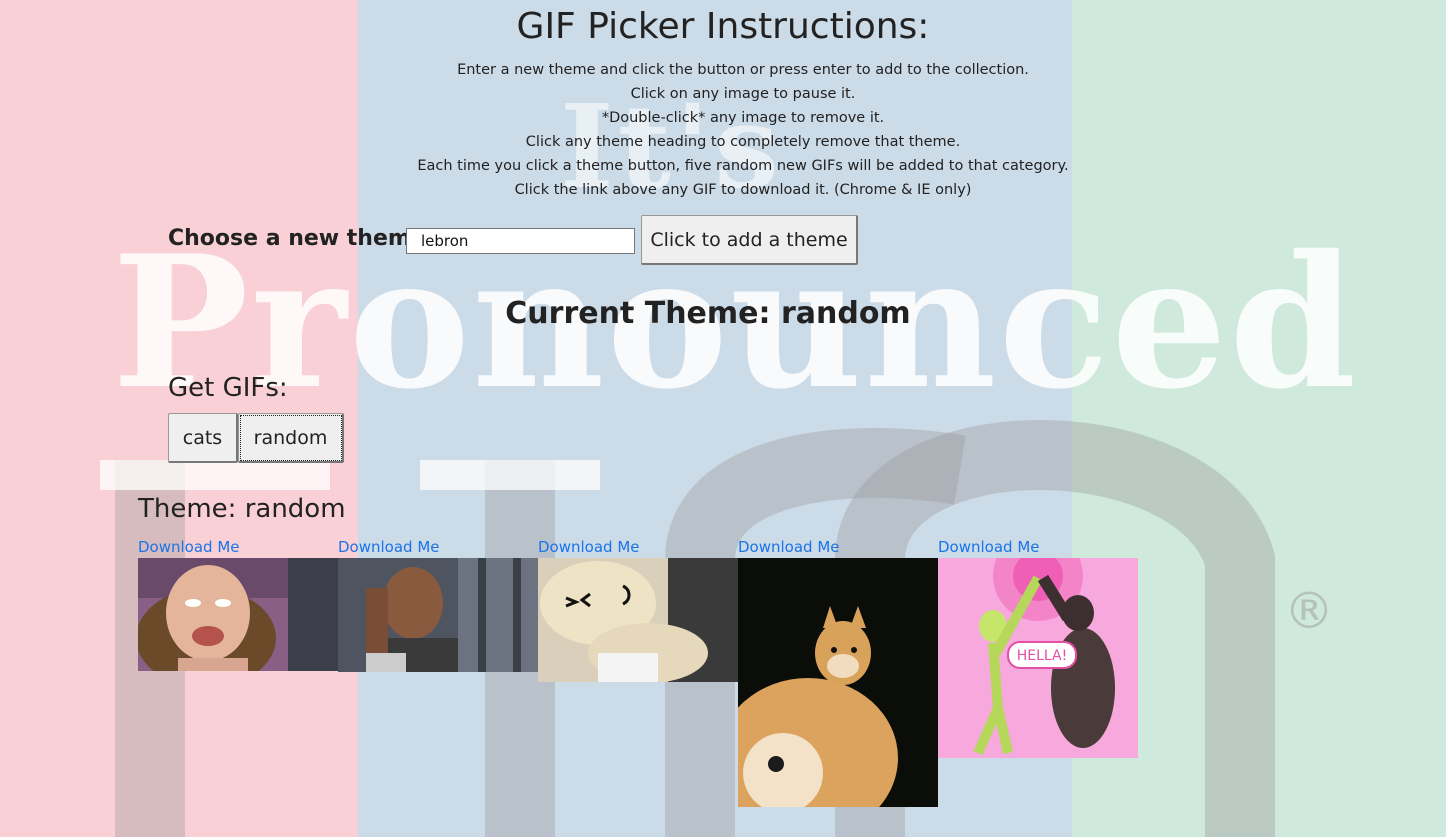 The width and height of the screenshot is (1446, 837). Describe the element at coordinates (297, 238) in the screenshot. I see `theme-input-label: Choose a new theme` at that location.